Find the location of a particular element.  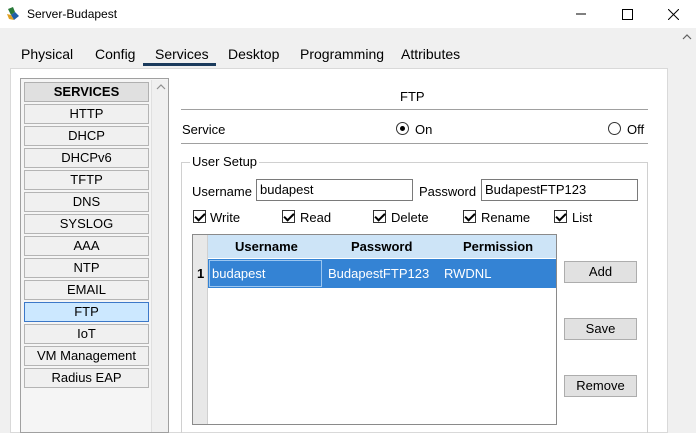

read-label: Read is located at coordinates (316, 217).